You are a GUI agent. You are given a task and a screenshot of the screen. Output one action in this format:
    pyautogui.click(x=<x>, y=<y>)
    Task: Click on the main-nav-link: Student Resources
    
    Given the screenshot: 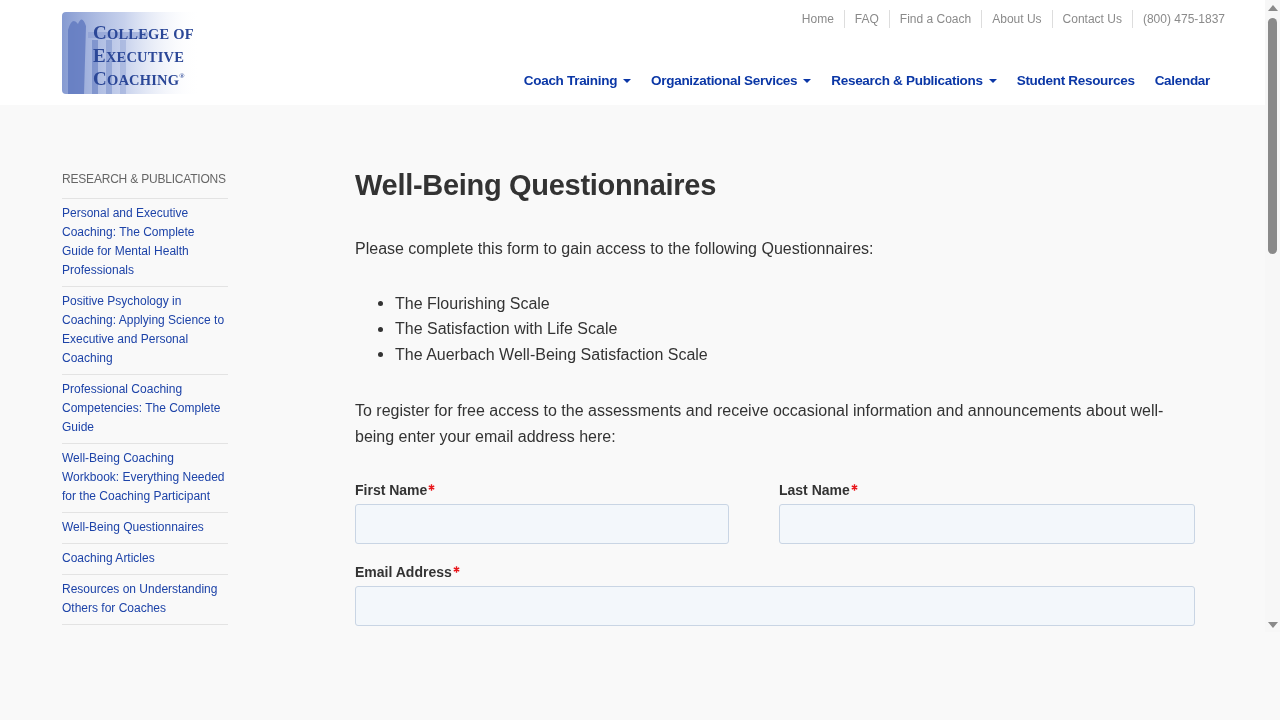 What is the action you would take?
    pyautogui.click(x=1075, y=81)
    